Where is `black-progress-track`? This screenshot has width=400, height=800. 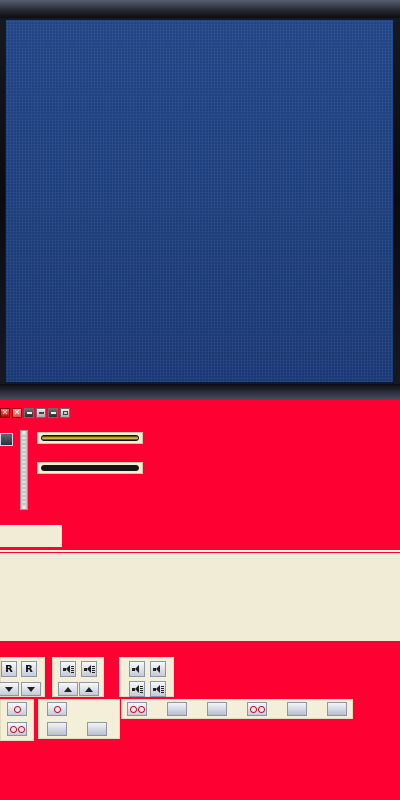 black-progress-track is located at coordinates (90, 468).